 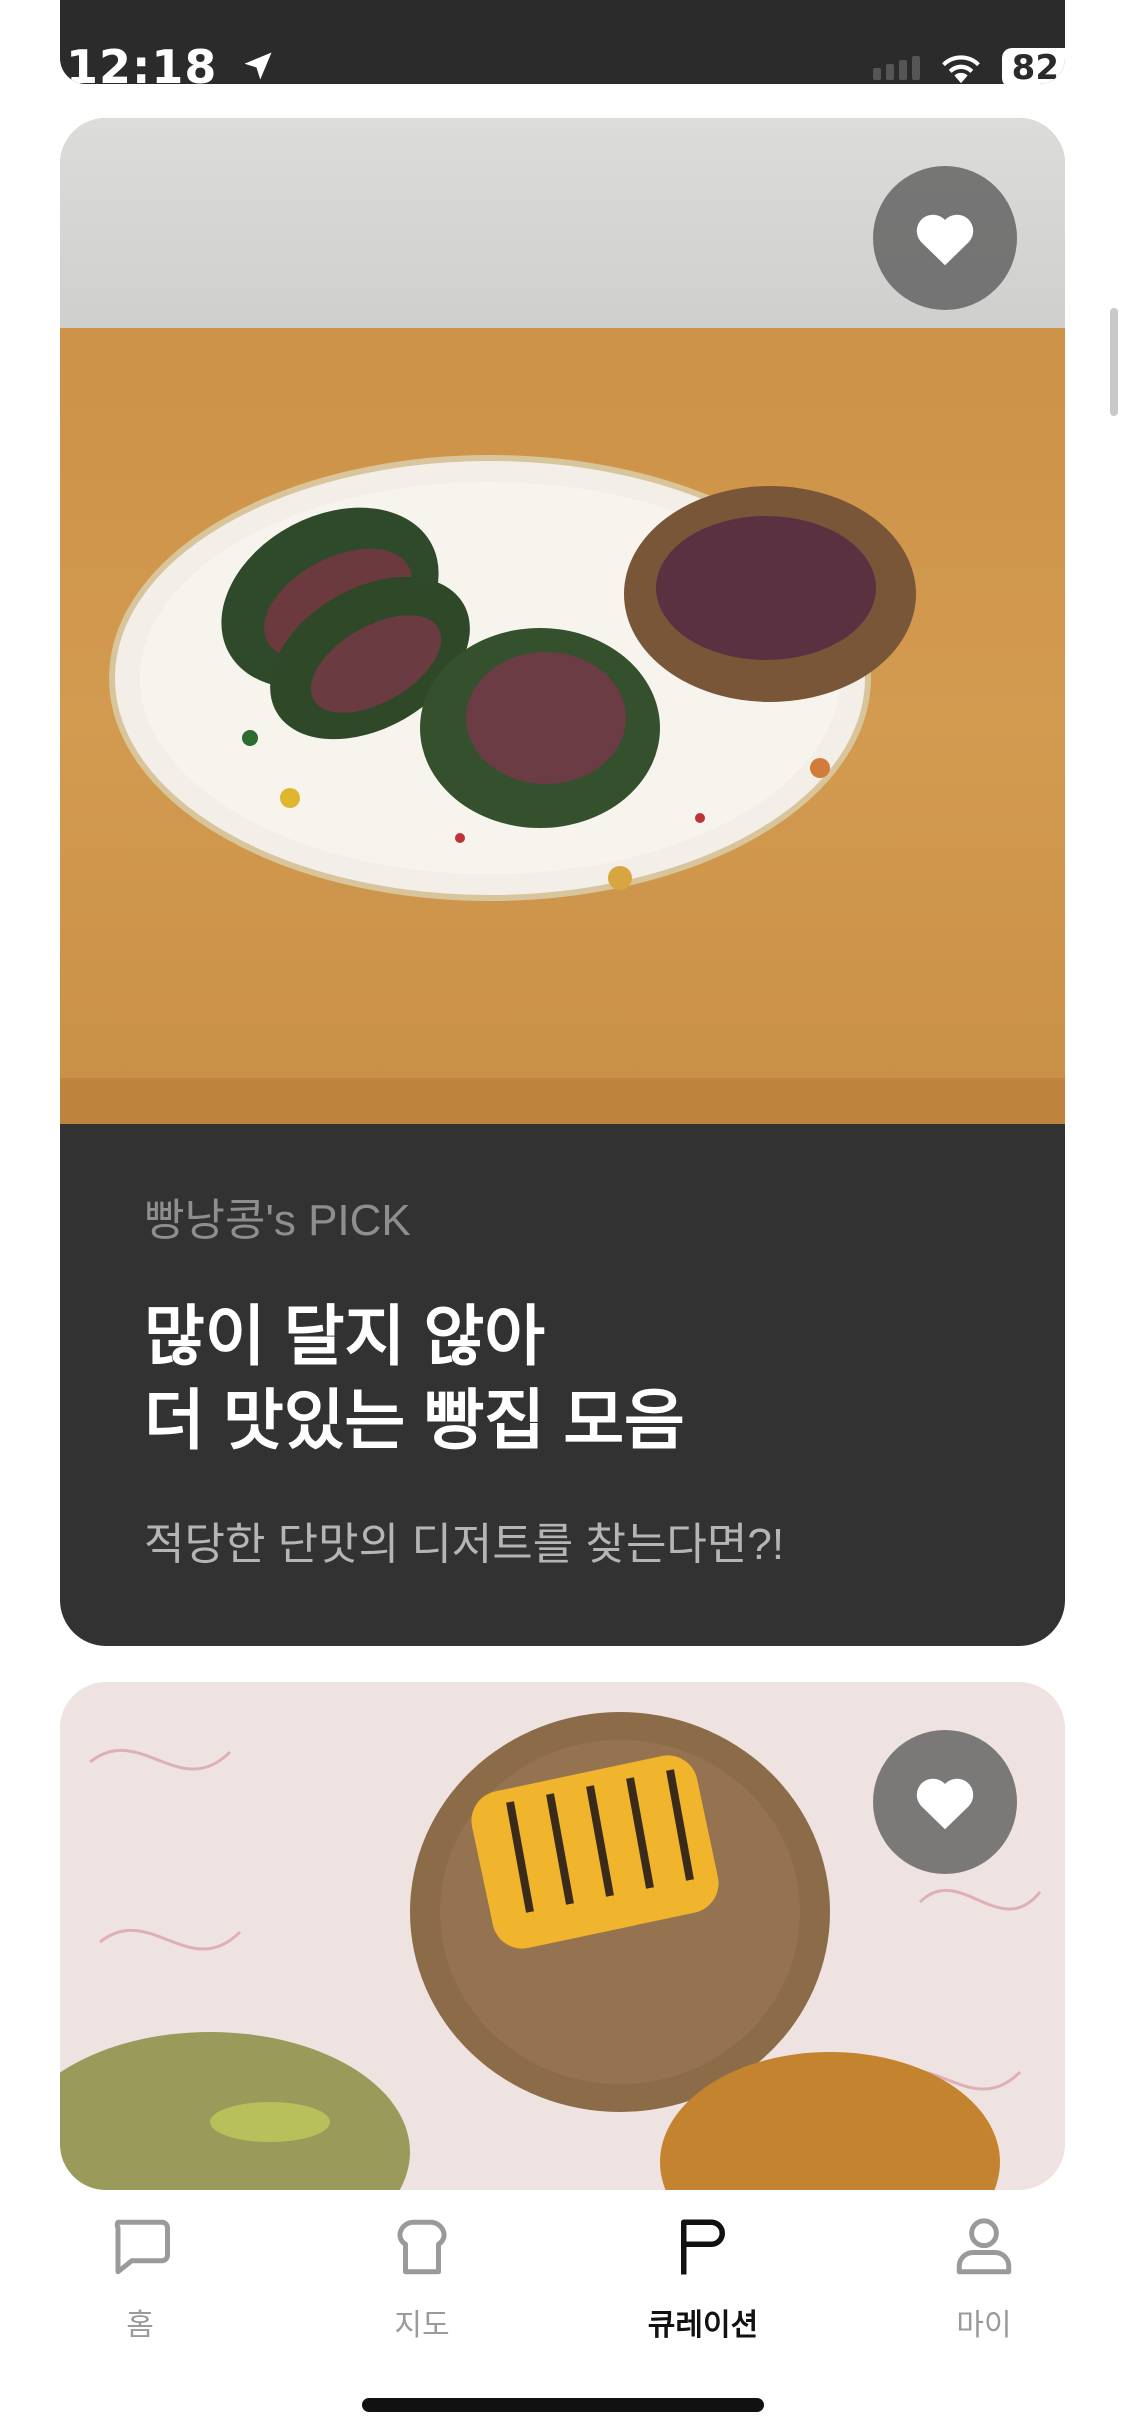 What do you see at coordinates (277, 1220) in the screenshot?
I see `card-label: 빵낭콩's PICK` at bounding box center [277, 1220].